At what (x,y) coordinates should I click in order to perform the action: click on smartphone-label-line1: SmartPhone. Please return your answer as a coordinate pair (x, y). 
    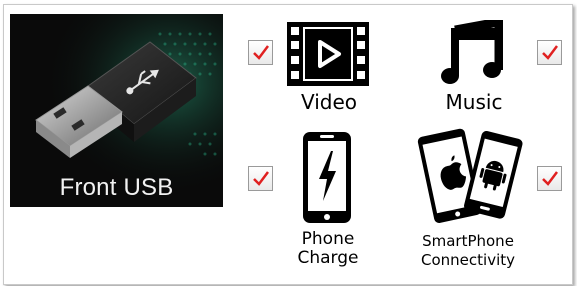
    Looking at the image, I should click on (468, 241).